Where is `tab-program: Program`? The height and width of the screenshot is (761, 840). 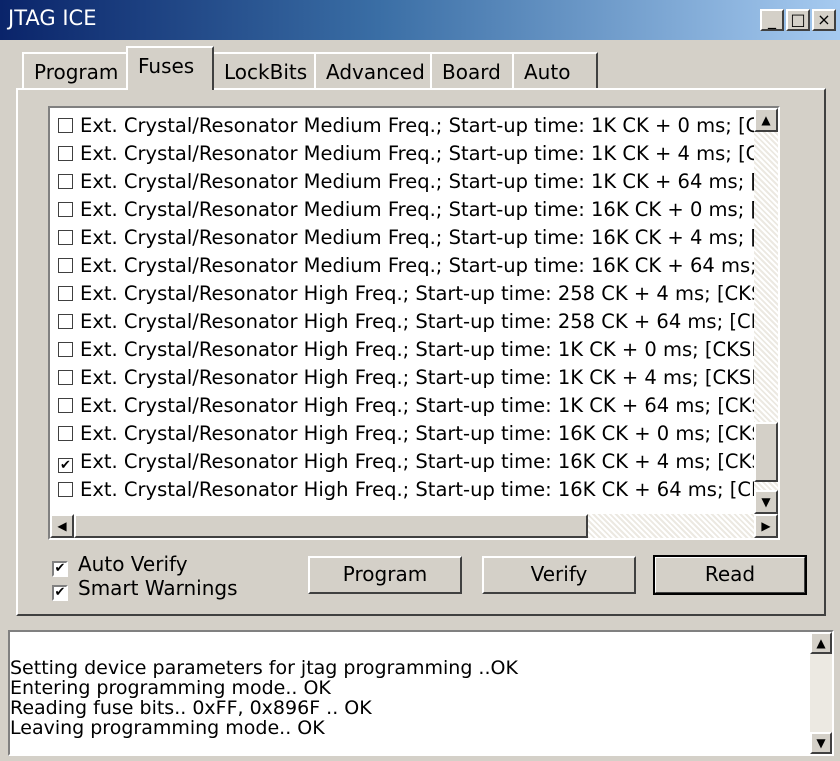 tab-program: Program is located at coordinates (75, 70).